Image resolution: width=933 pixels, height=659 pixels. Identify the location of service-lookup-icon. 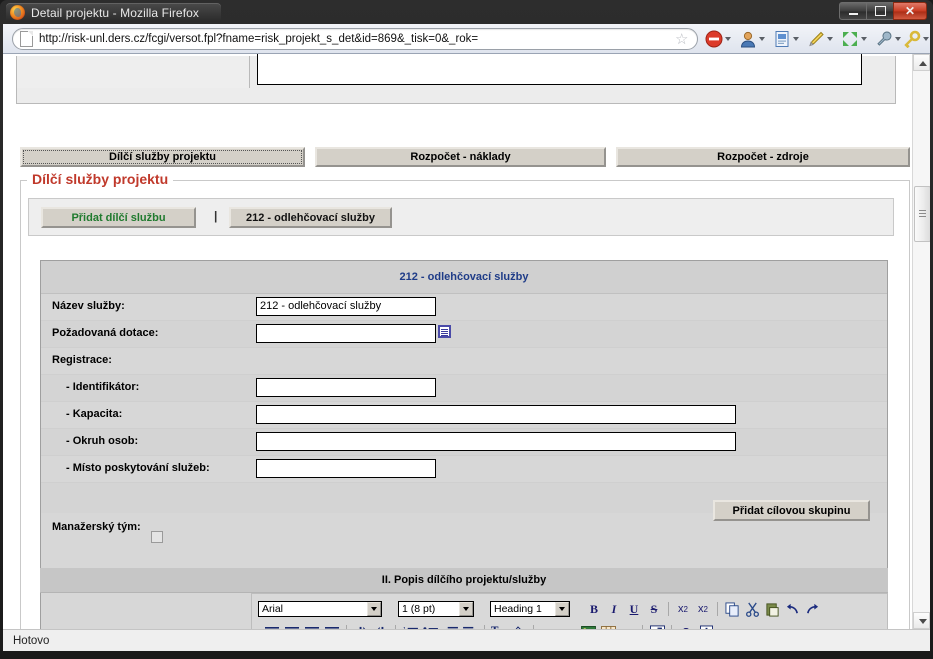
(444, 331).